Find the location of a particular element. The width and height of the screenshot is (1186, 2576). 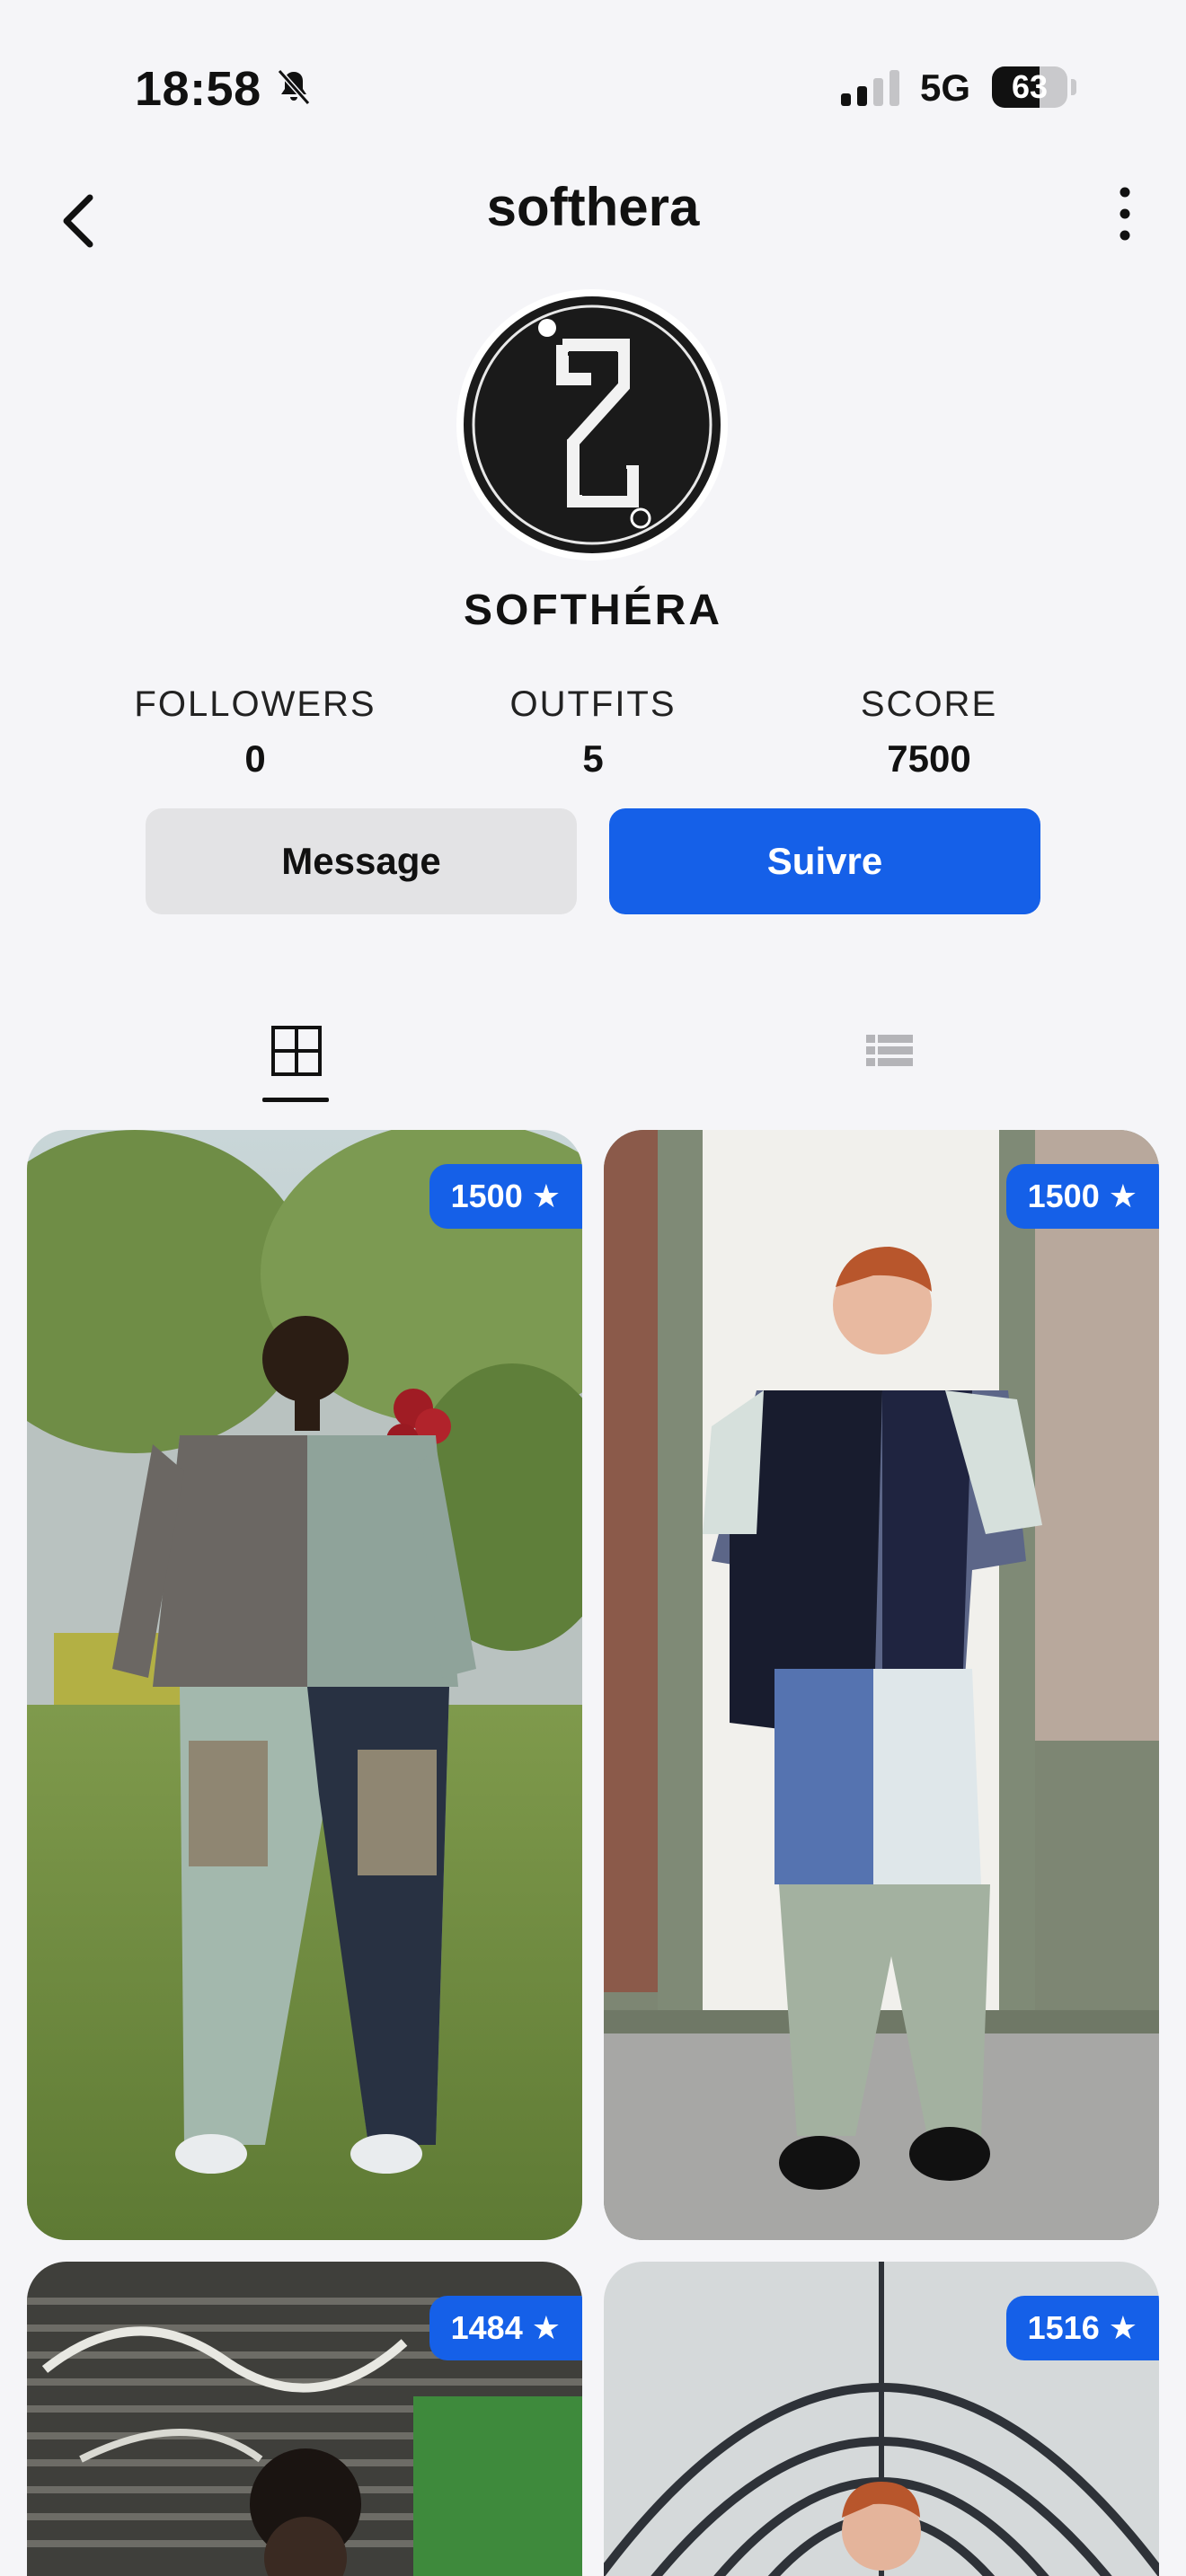

battery-nub is located at coordinates (1073, 87).